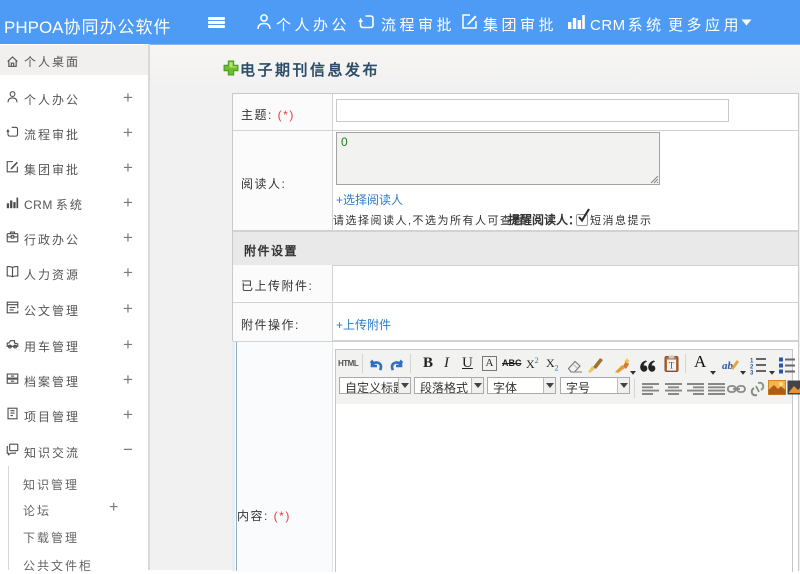 The height and width of the screenshot is (574, 800). What do you see at coordinates (672, 366) in the screenshot?
I see `svg-text: T` at bounding box center [672, 366].